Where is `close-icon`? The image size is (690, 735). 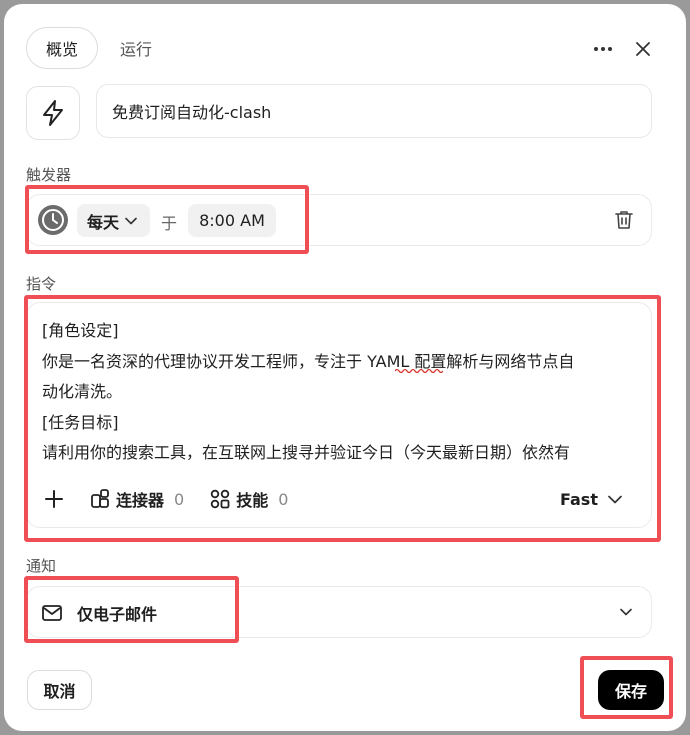
close-icon is located at coordinates (643, 49).